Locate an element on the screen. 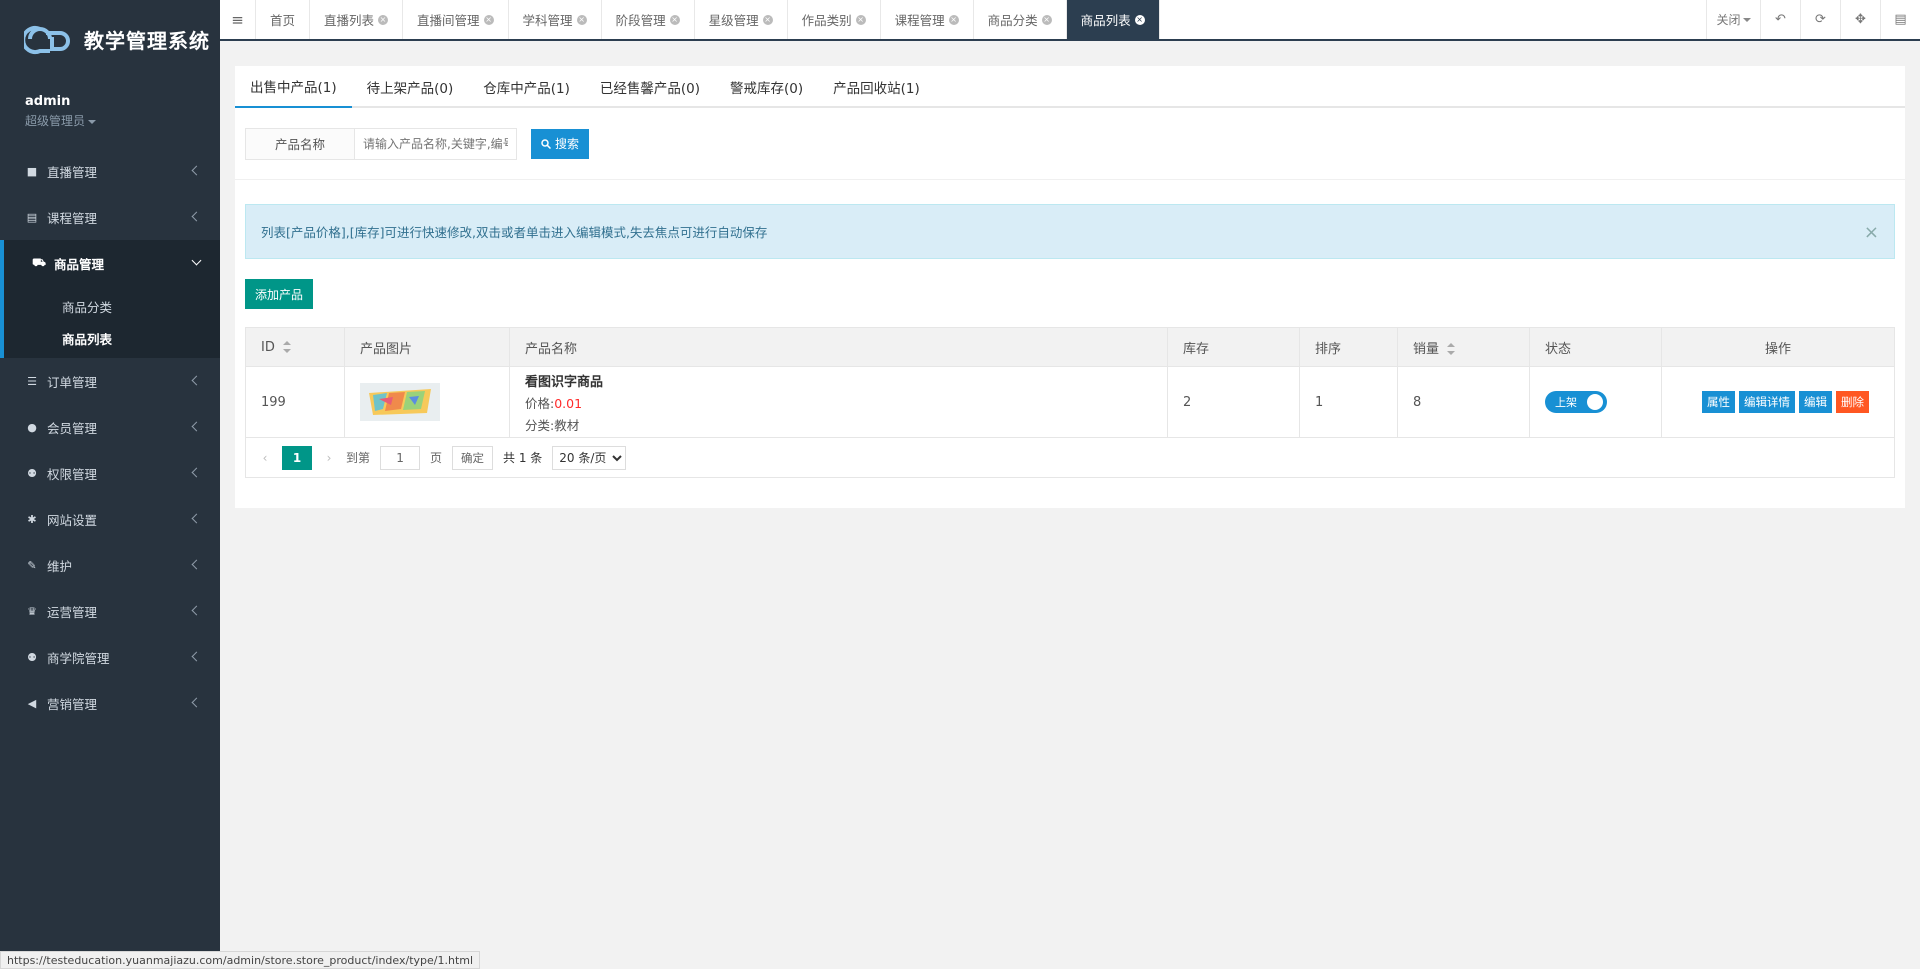 This screenshot has width=1920, height=969. product-price: 0.01 is located at coordinates (568, 403).